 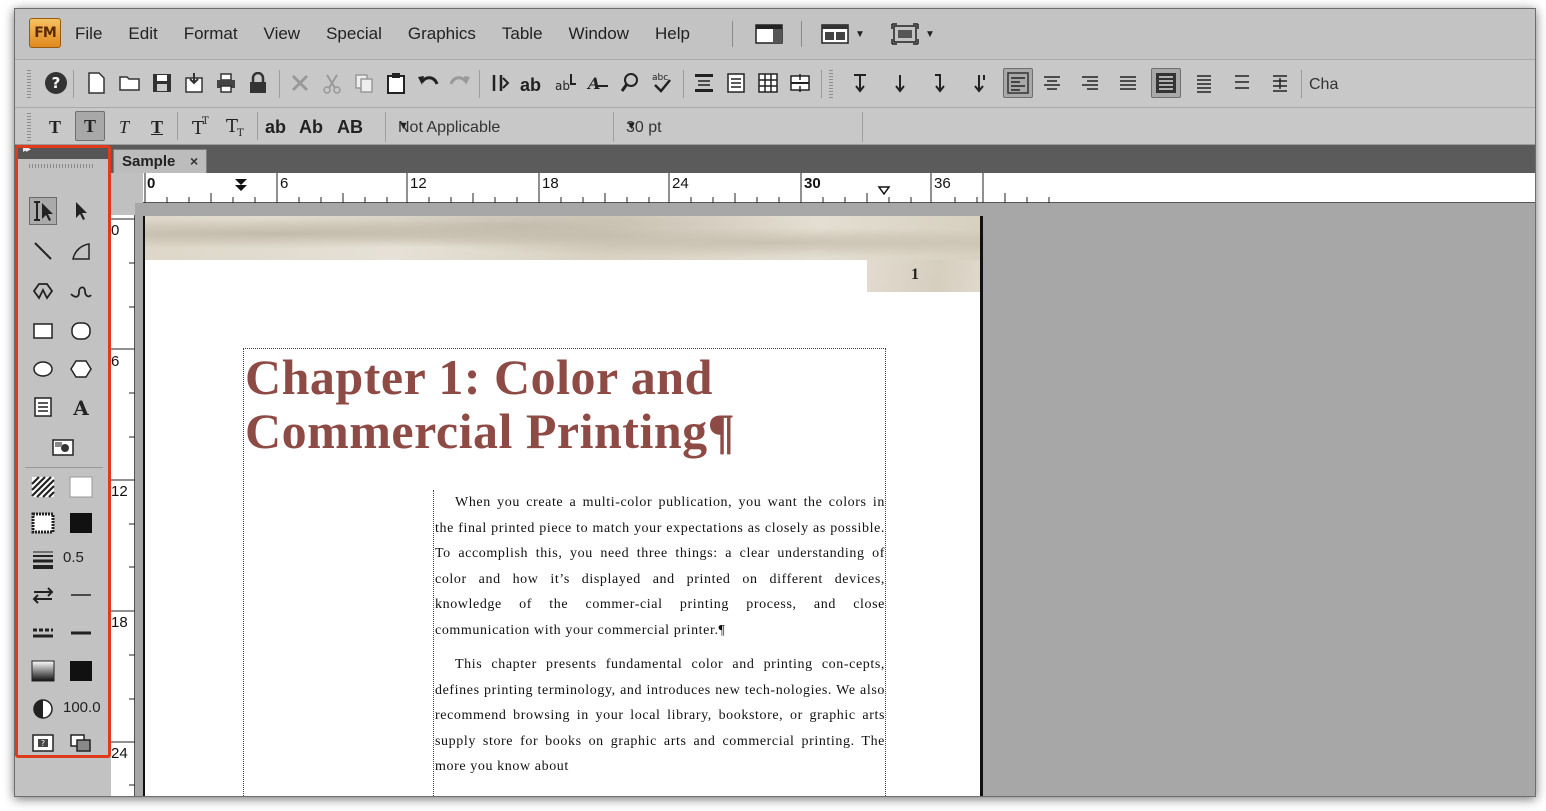 What do you see at coordinates (81, 743) in the screenshot?
I see `stacking-tool` at bounding box center [81, 743].